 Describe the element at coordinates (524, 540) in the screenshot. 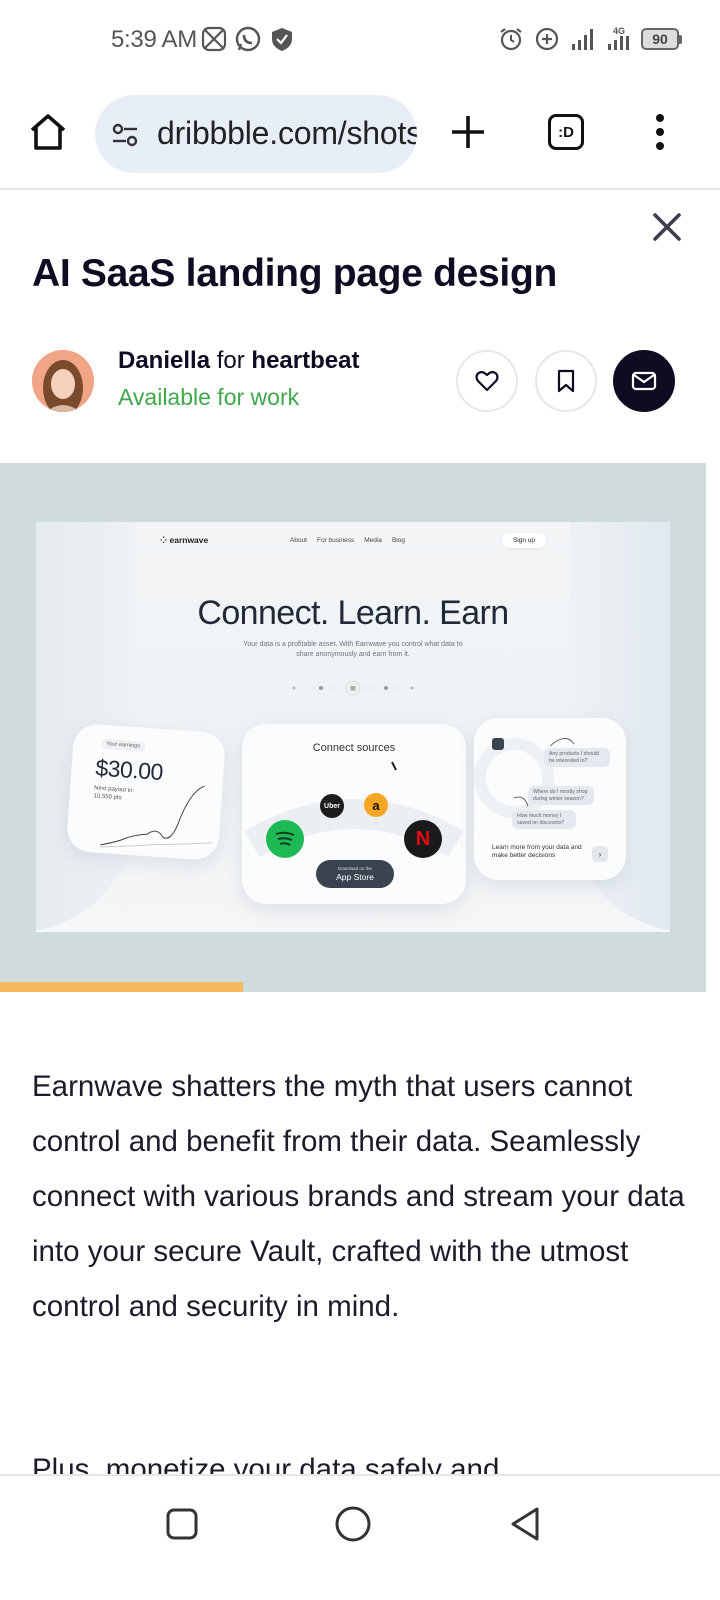

I see `mockup-signup: Sign up` at that location.